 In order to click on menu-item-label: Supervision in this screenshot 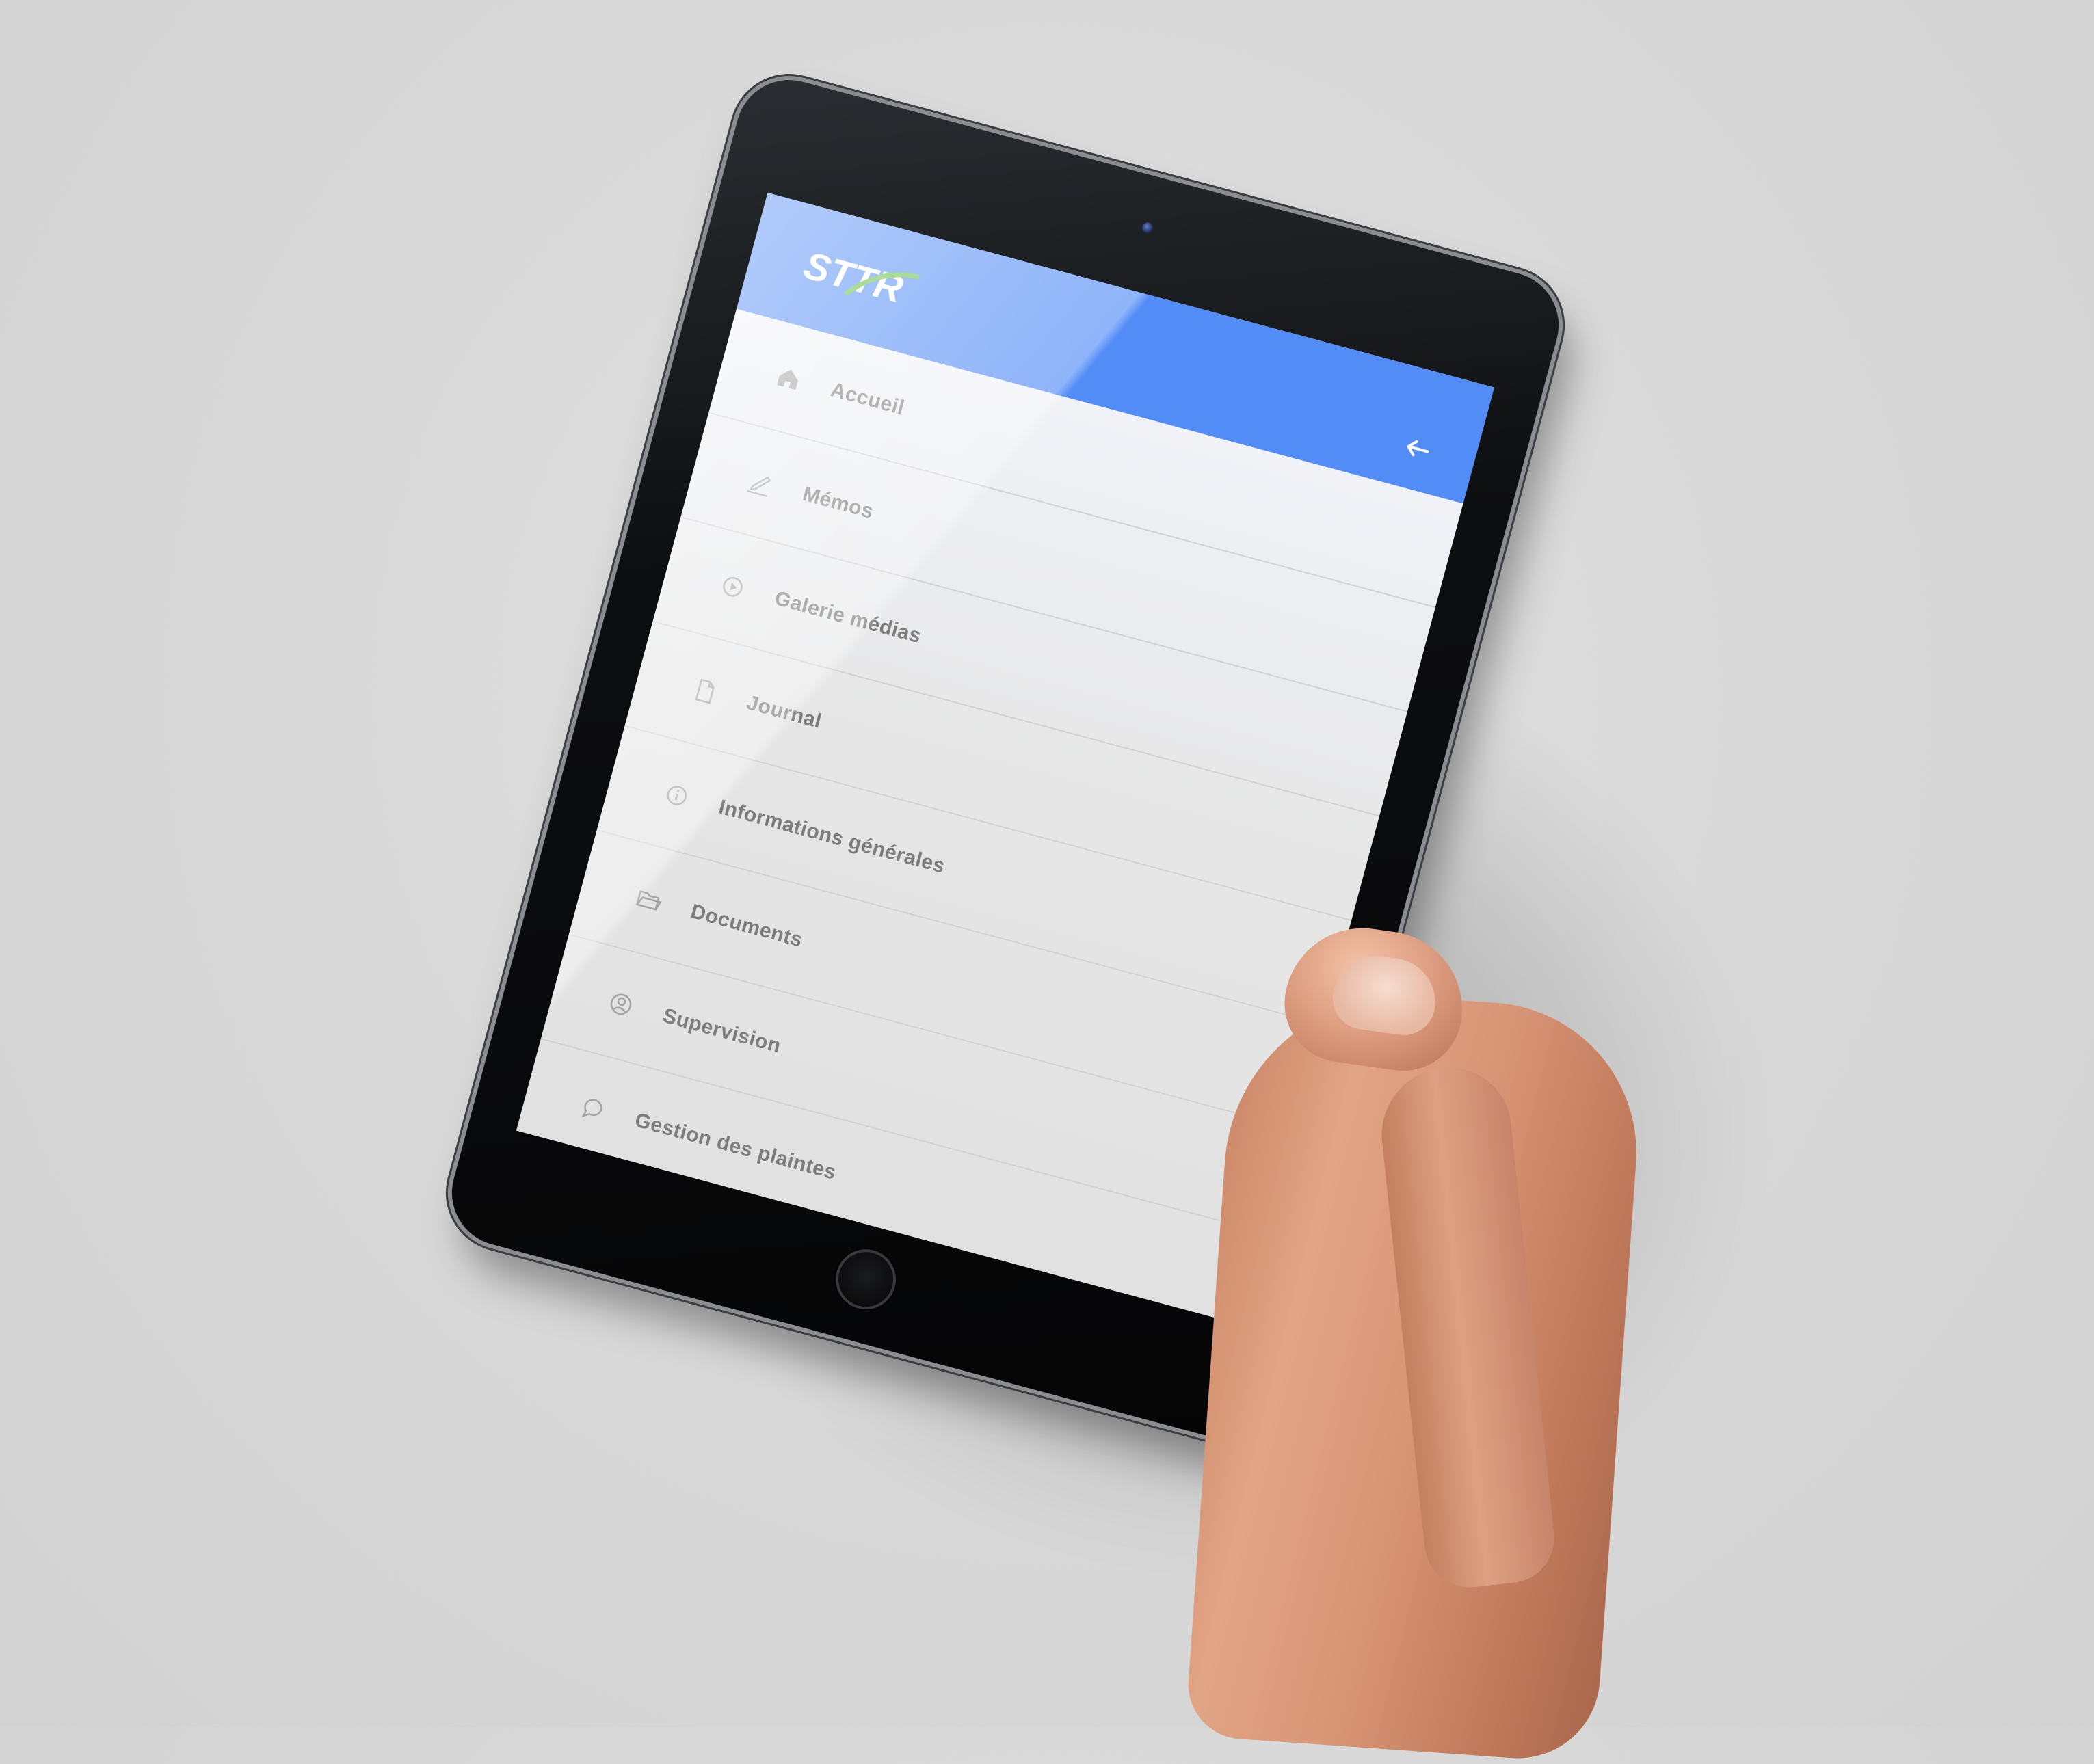, I will do `click(722, 1031)`.